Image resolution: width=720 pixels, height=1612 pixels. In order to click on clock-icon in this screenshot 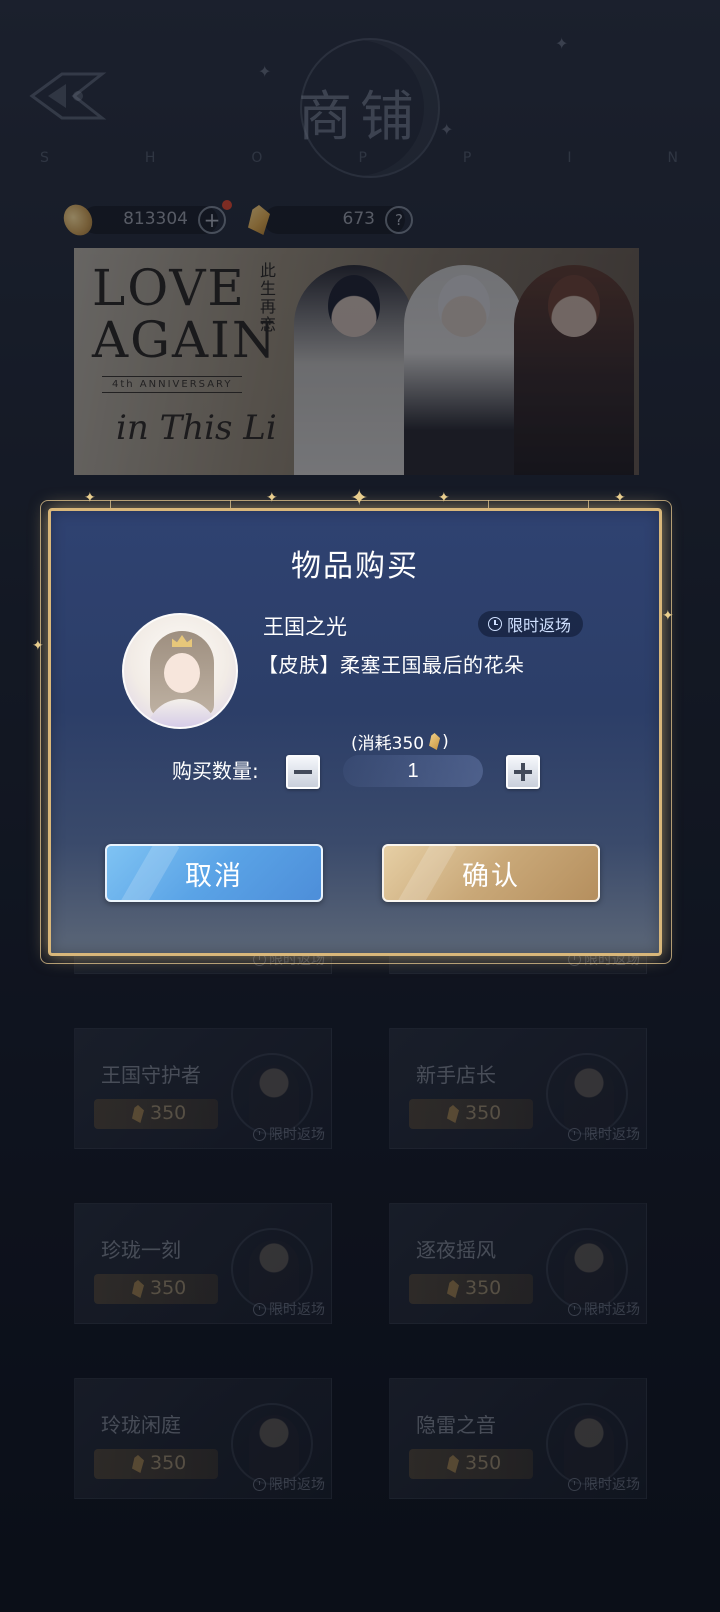, I will do `click(495, 624)`.